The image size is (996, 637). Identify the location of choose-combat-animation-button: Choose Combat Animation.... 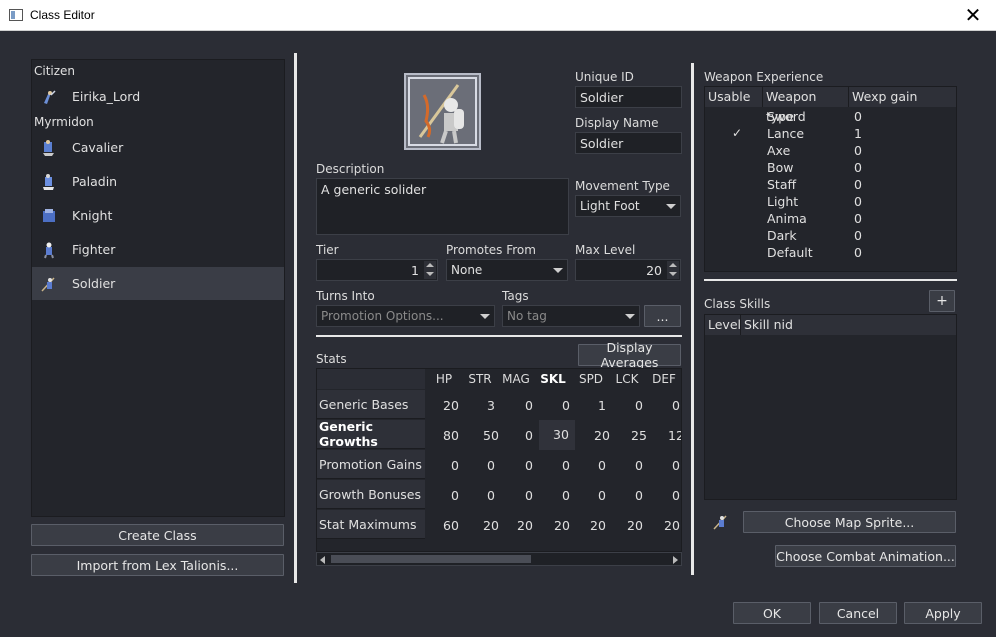
(865, 556).